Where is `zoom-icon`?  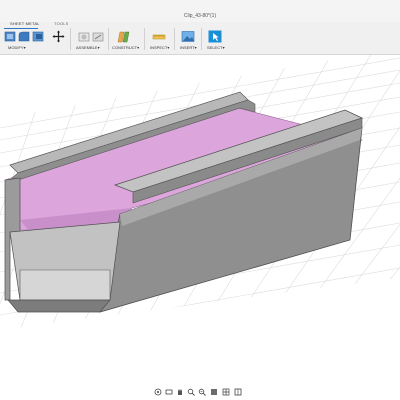 zoom-icon is located at coordinates (191, 392).